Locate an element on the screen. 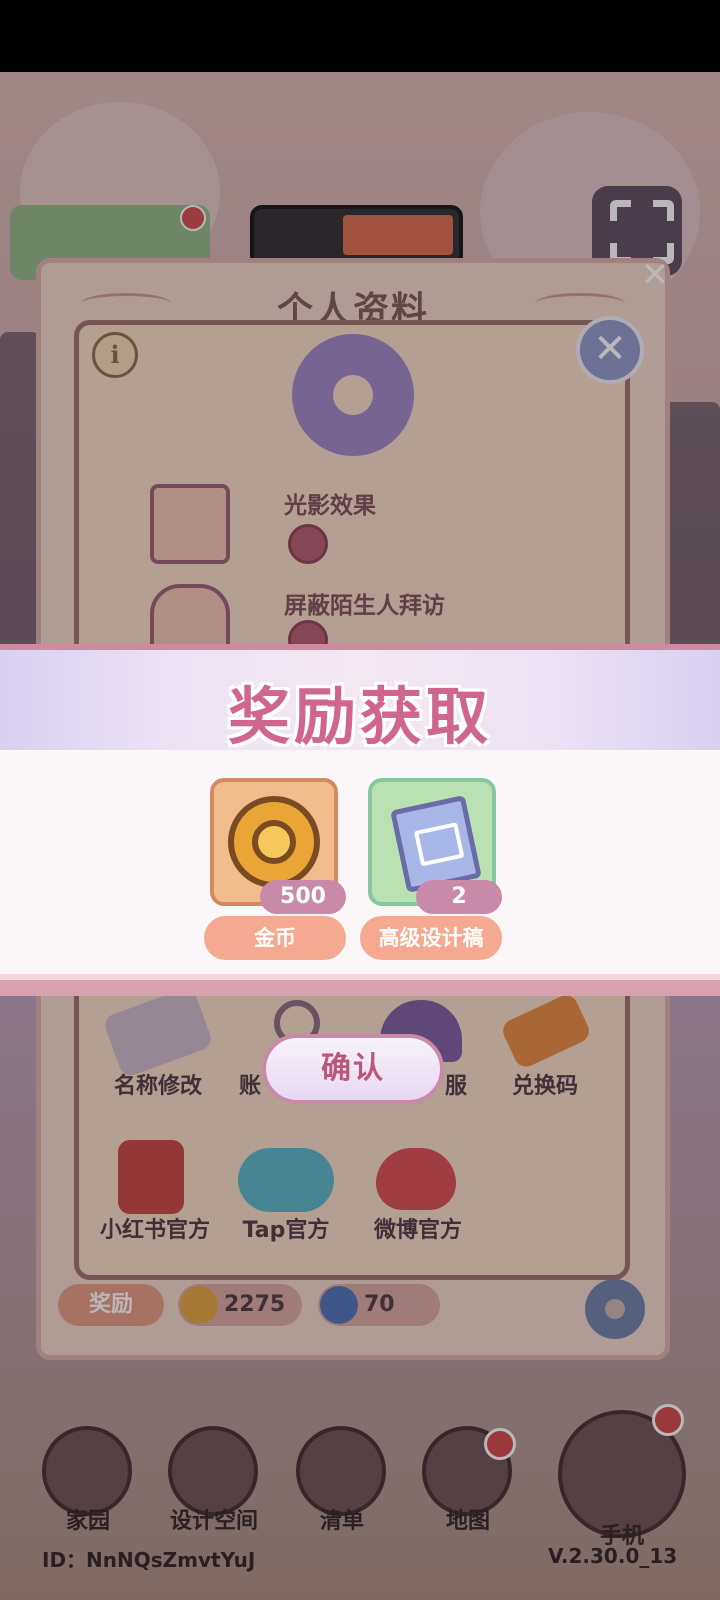 Image resolution: width=720 pixels, height=1600 pixels. status-bar is located at coordinates (360, 36).